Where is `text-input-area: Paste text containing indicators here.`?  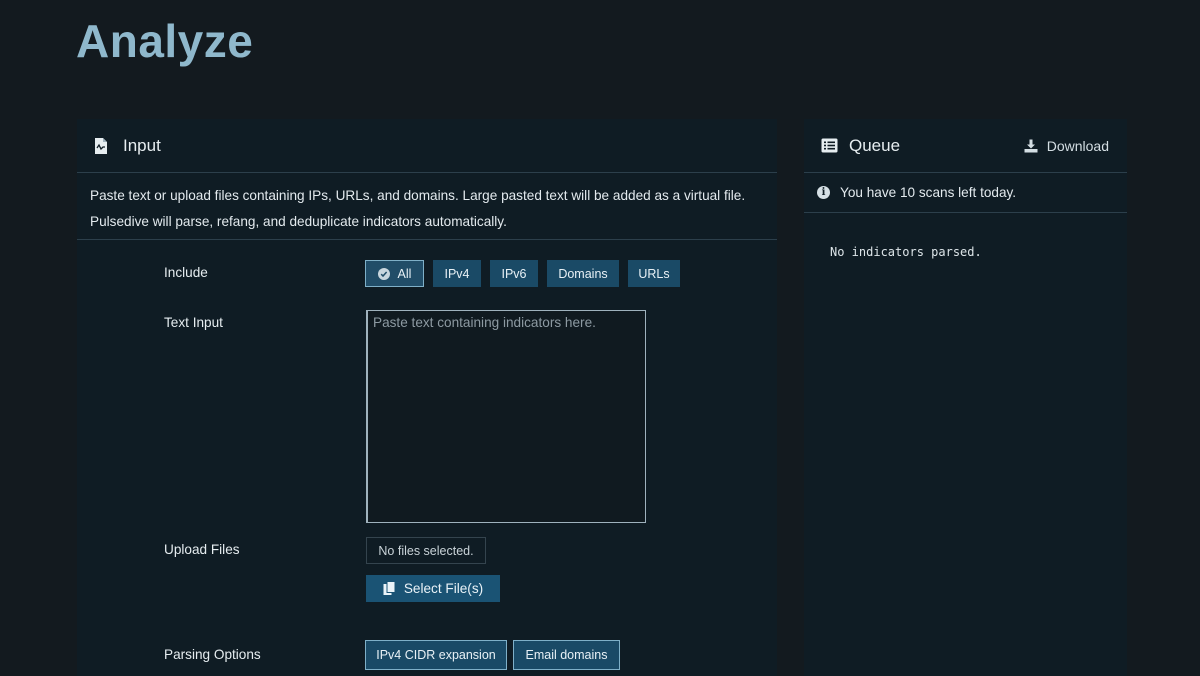
text-input-area: Paste text containing indicators here. is located at coordinates (506, 416).